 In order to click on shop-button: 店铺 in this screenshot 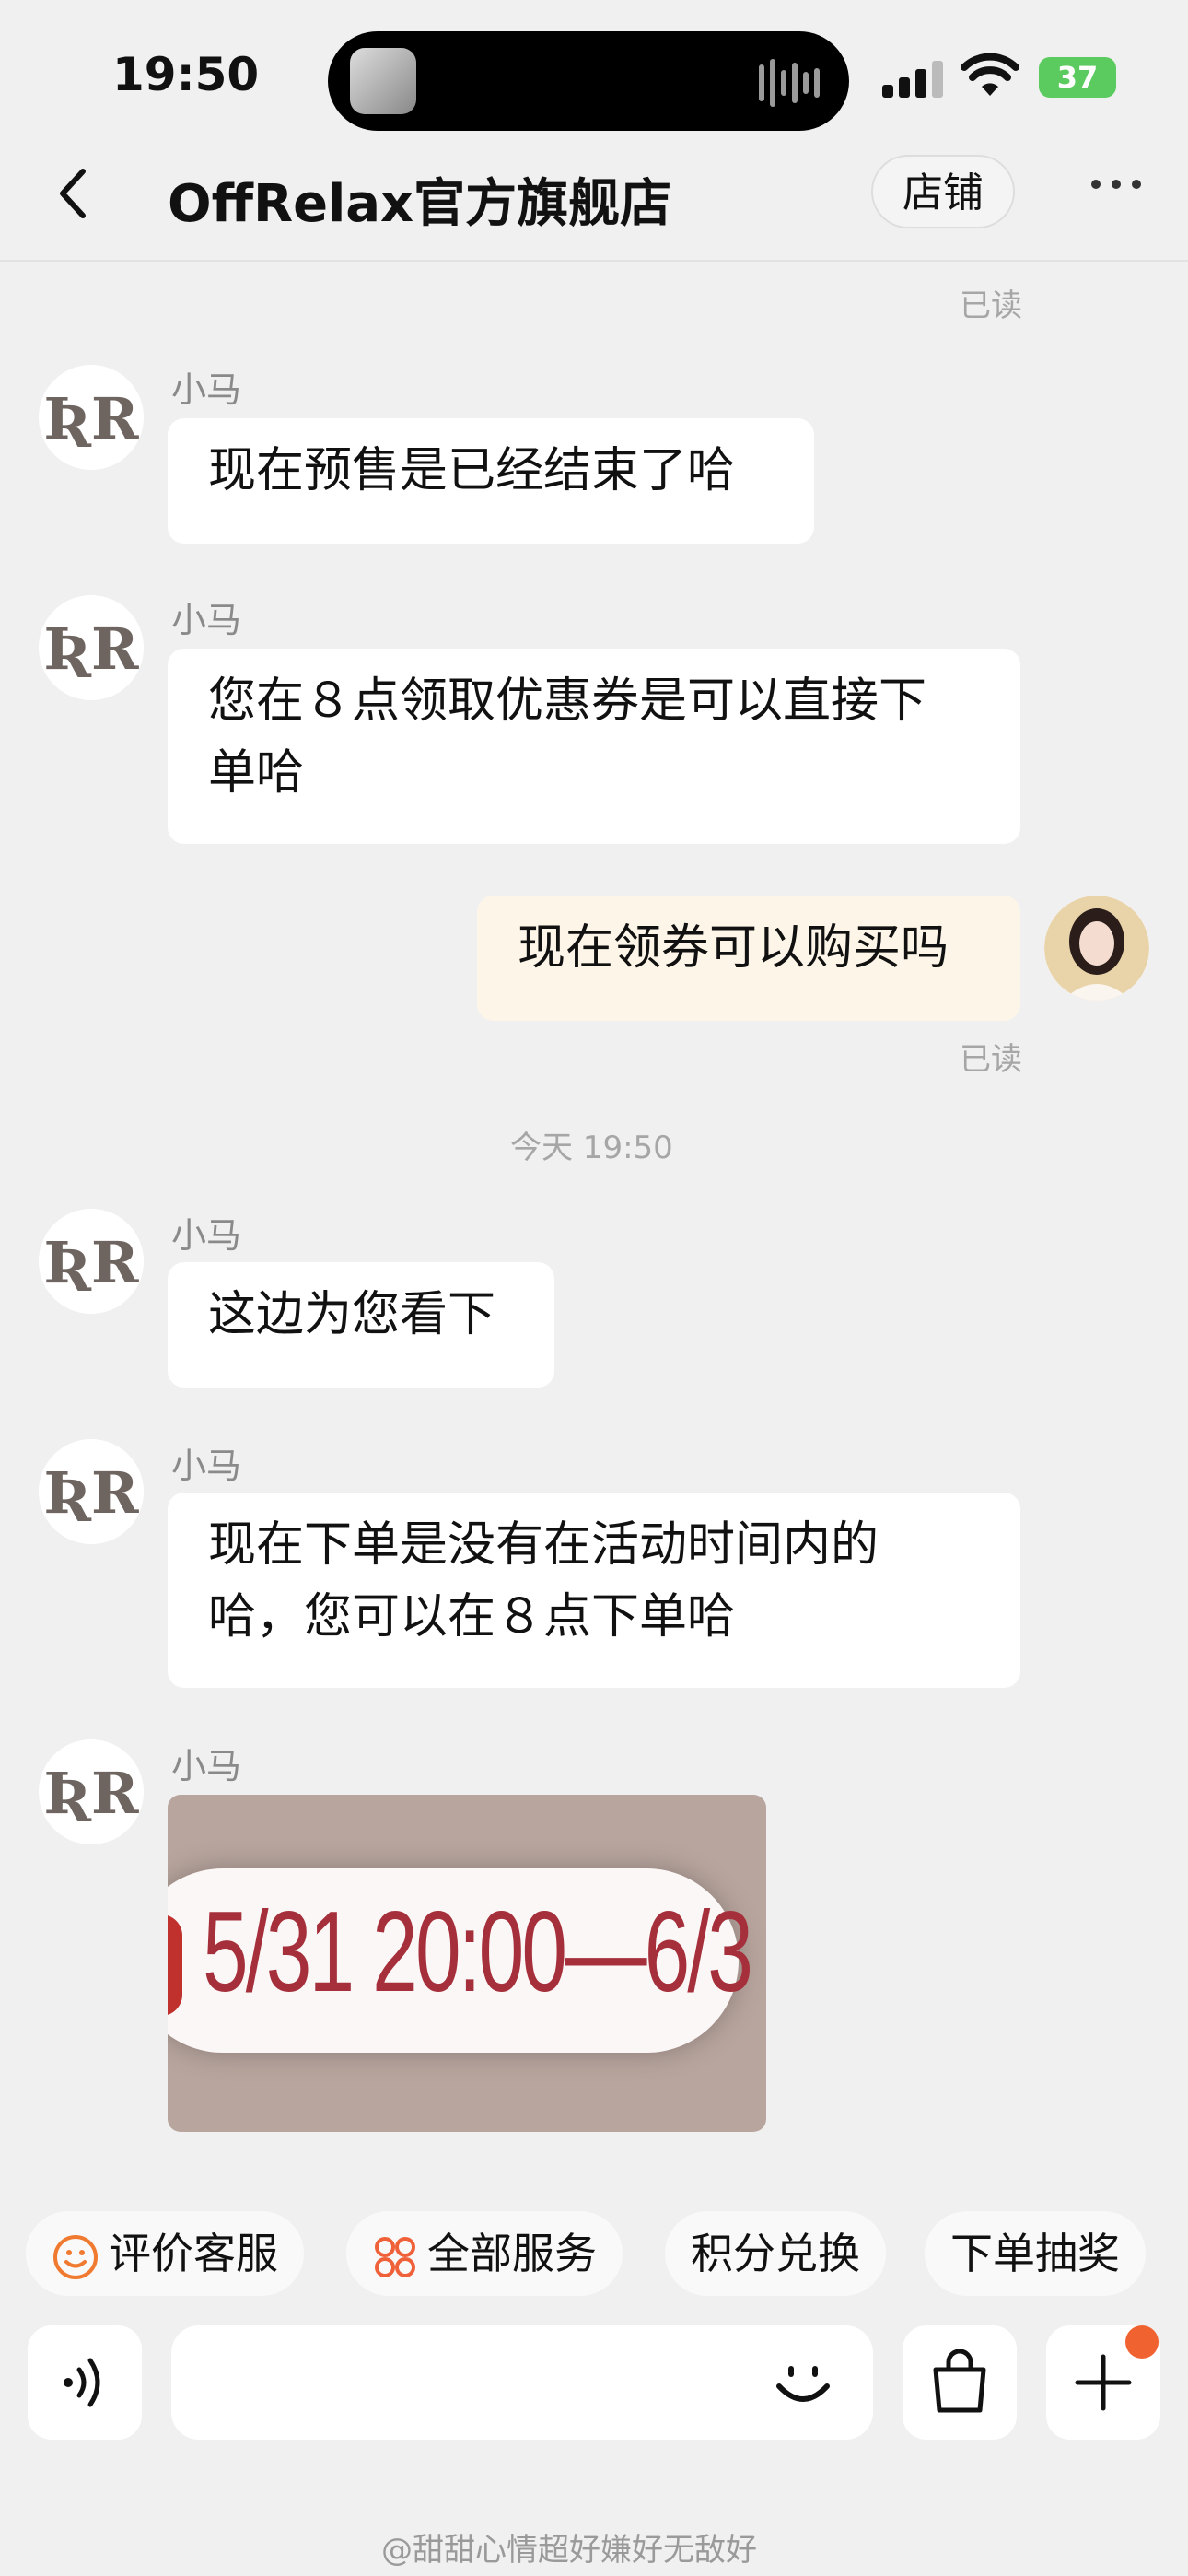, I will do `click(943, 191)`.